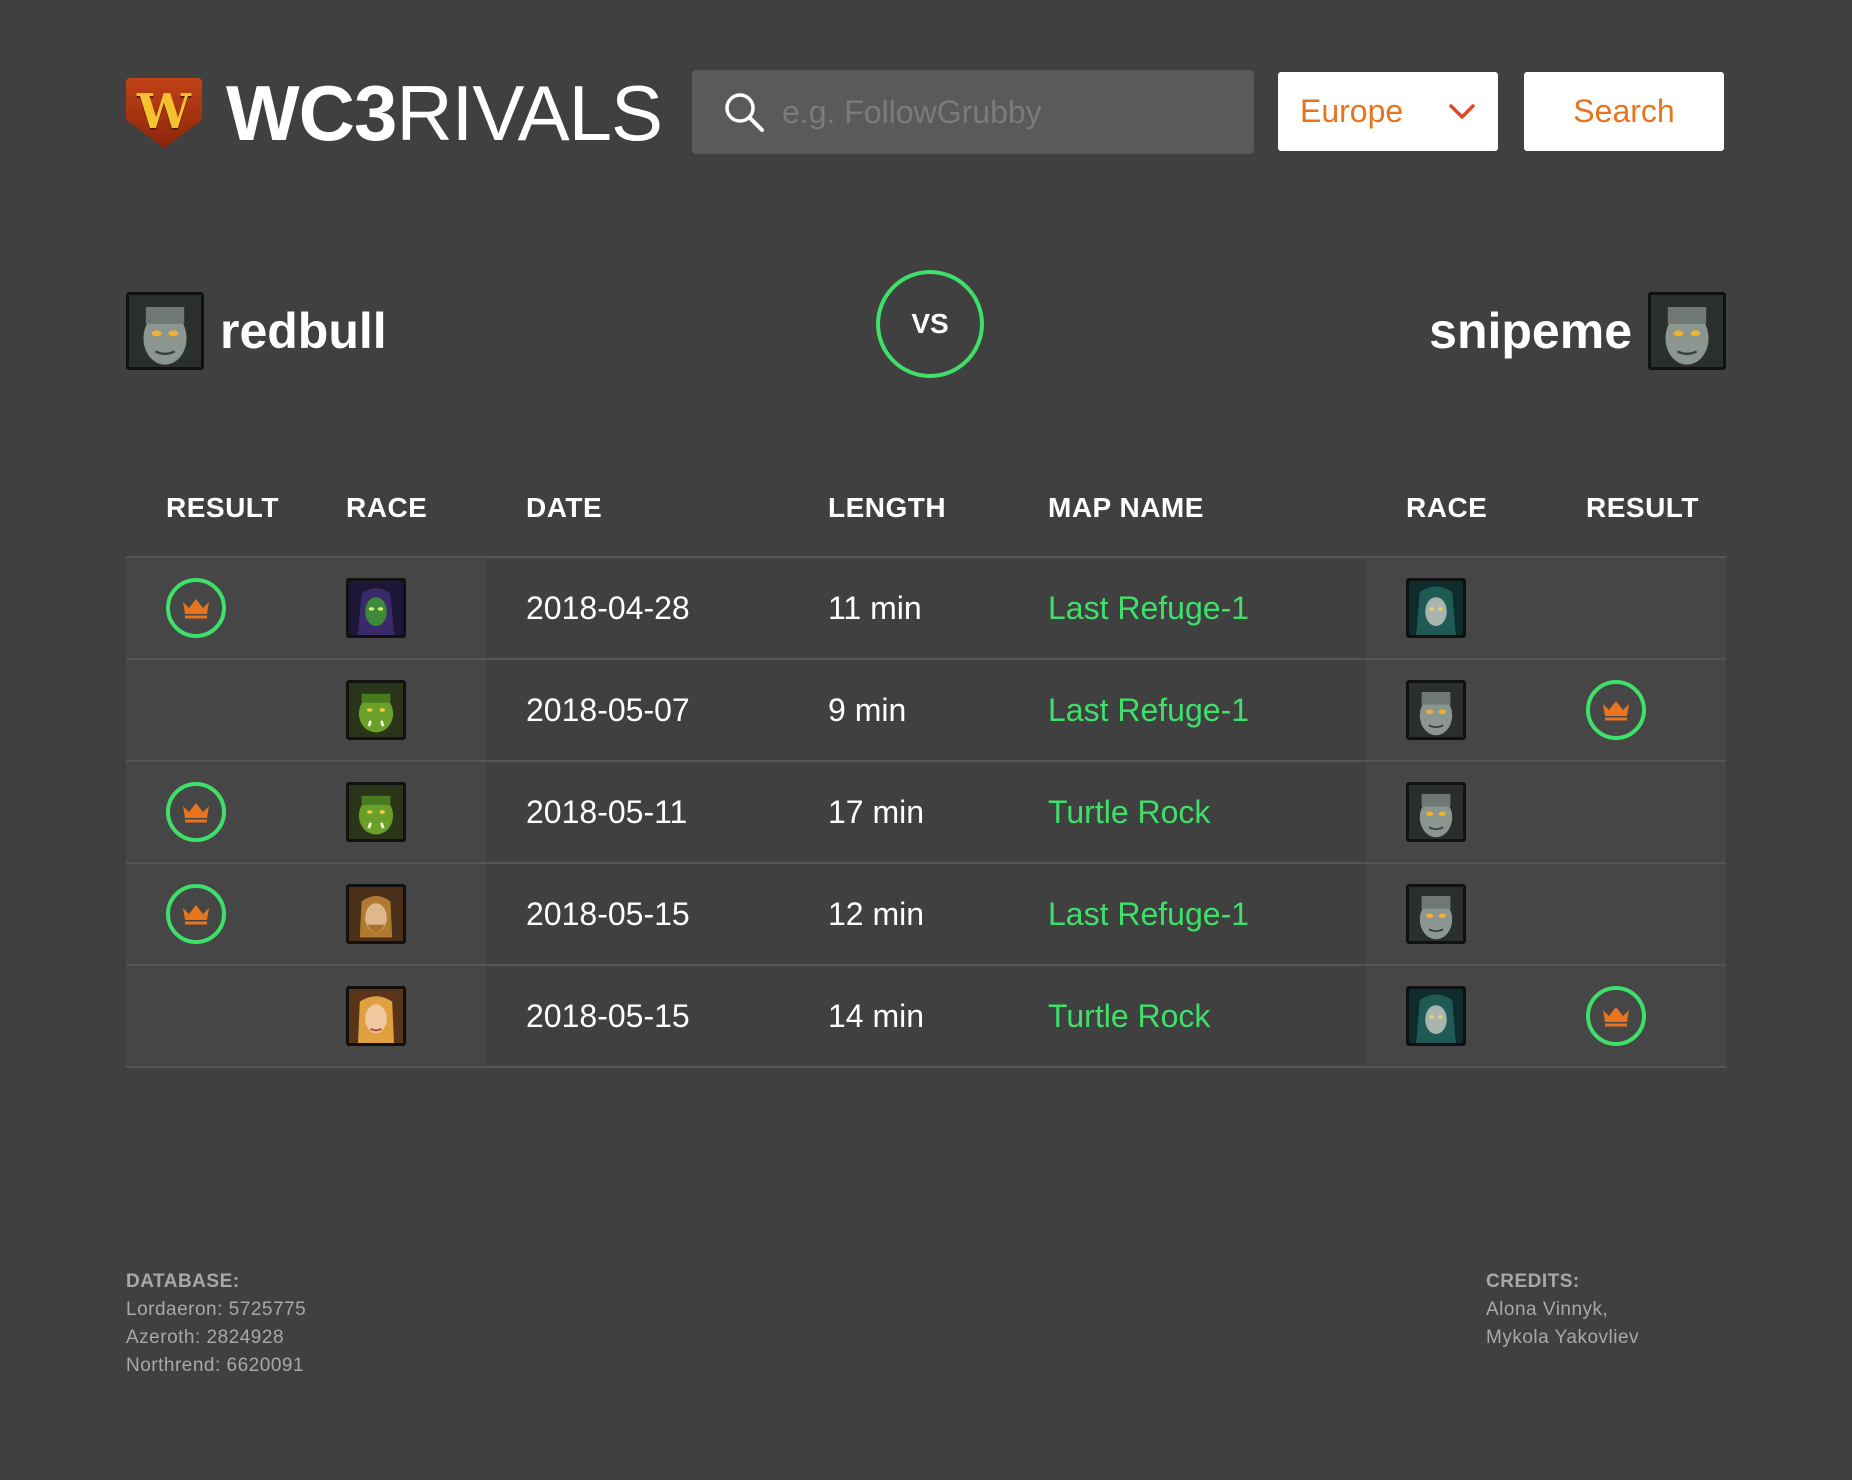  What do you see at coordinates (1126, 507) in the screenshot?
I see `col-header-map-name: MAP NAME` at bounding box center [1126, 507].